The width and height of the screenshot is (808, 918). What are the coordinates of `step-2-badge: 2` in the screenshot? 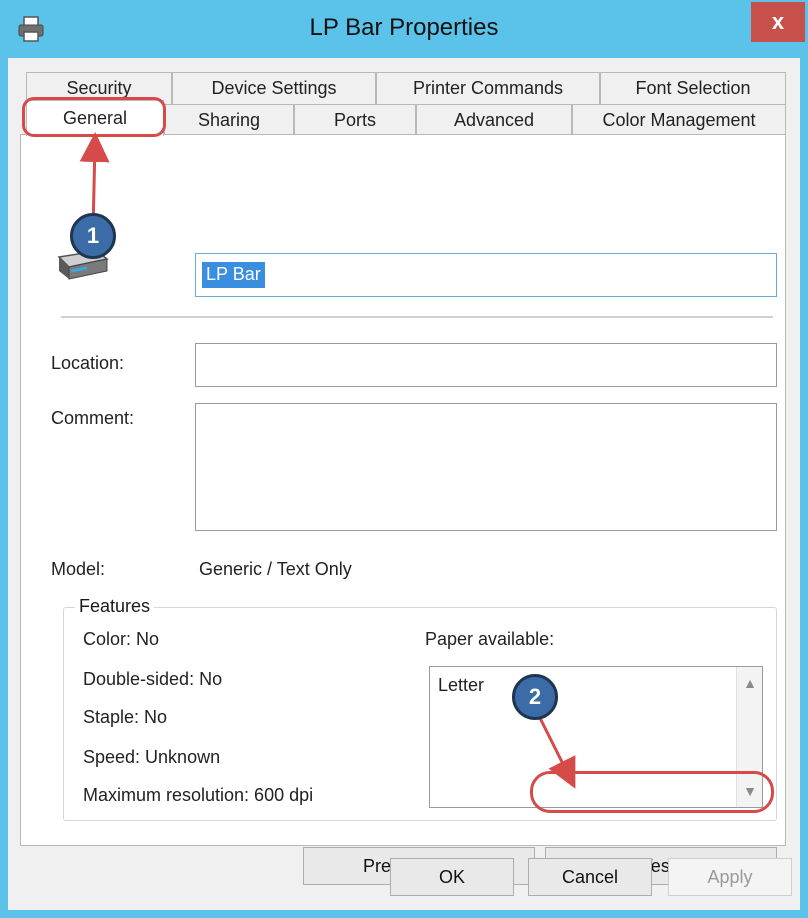 It's located at (535, 697).